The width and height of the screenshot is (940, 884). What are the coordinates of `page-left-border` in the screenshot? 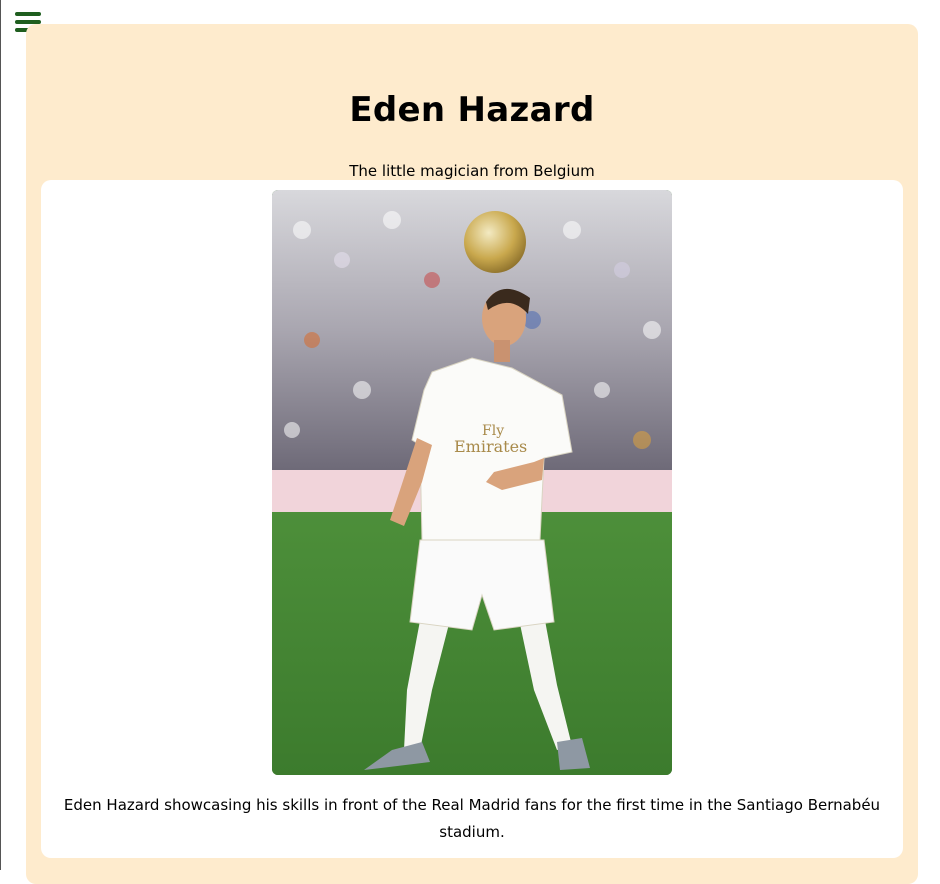 It's located at (0, 435).